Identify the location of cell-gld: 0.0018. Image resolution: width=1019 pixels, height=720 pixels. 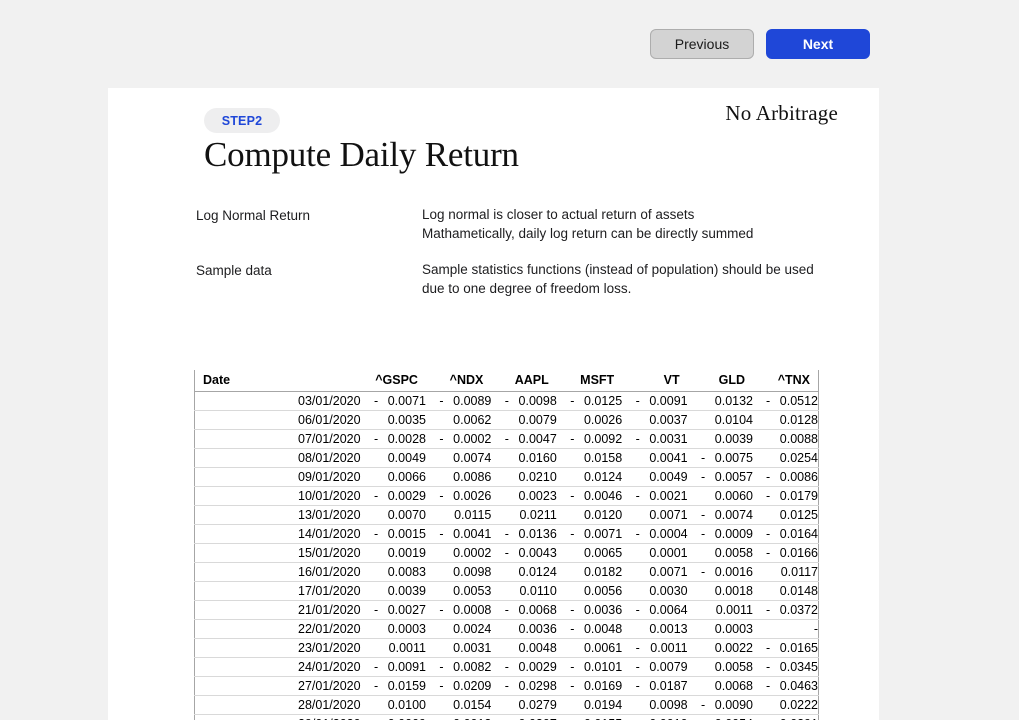
(720, 591).